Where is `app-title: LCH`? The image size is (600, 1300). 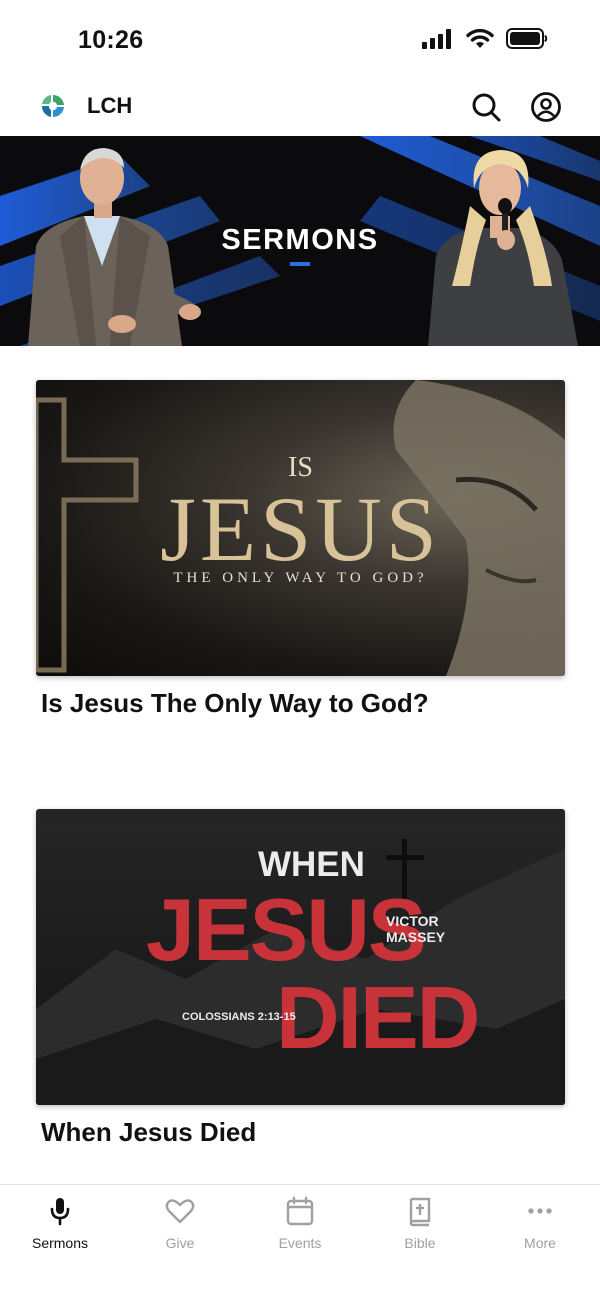 app-title: LCH is located at coordinates (110, 105).